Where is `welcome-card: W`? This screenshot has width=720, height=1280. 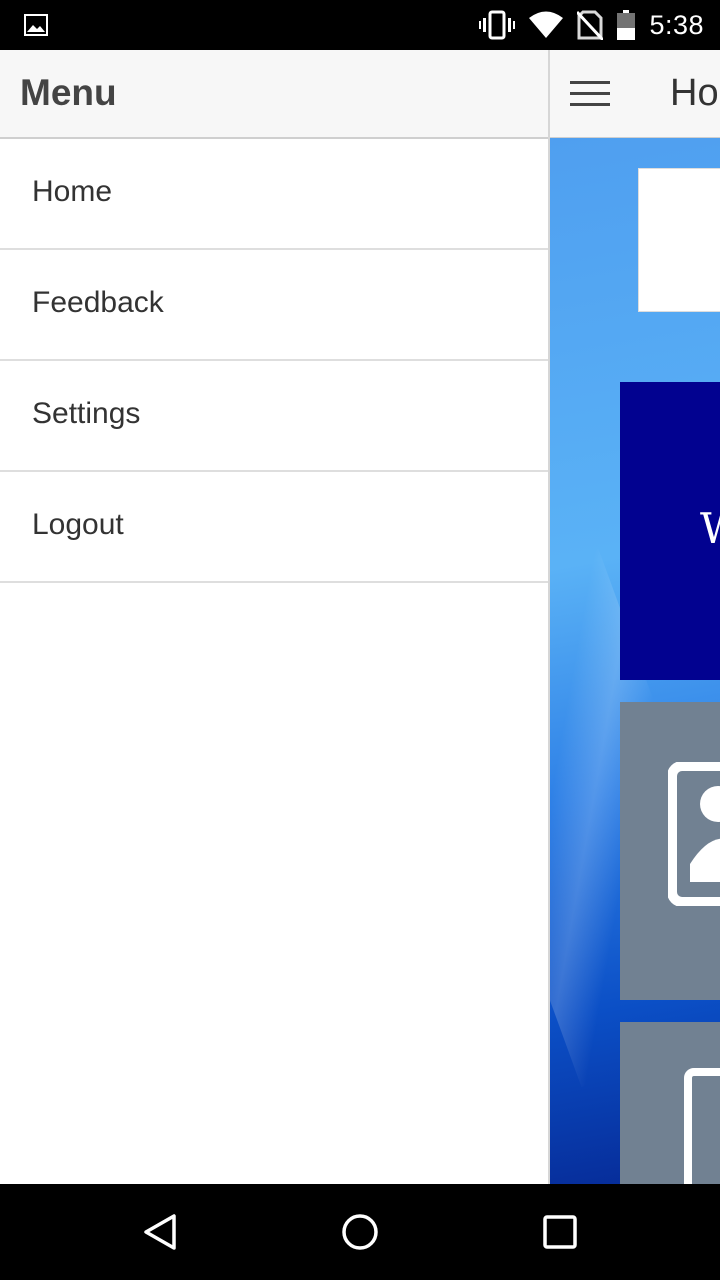 welcome-card: W is located at coordinates (670, 531).